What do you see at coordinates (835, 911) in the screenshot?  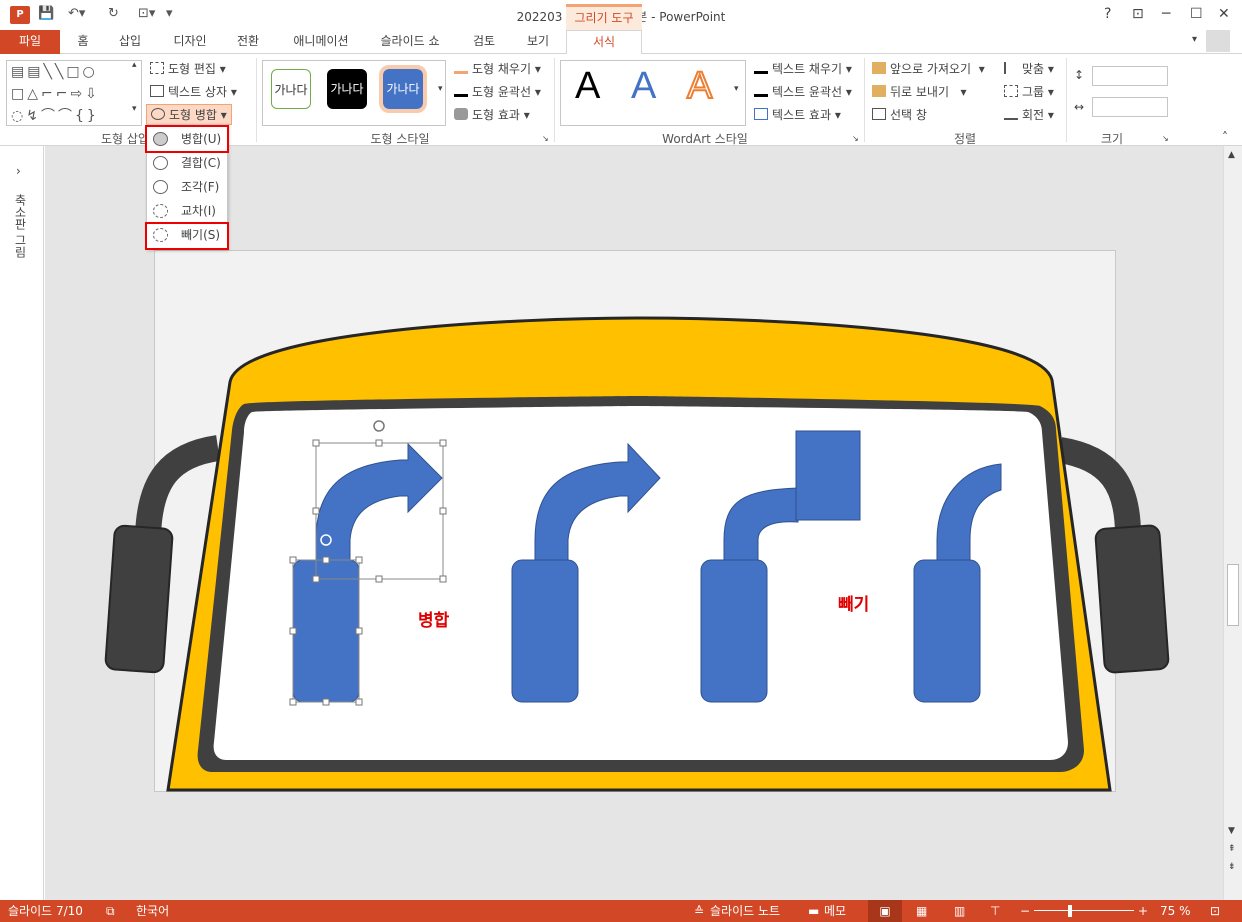 I see `comments-button: 메모` at bounding box center [835, 911].